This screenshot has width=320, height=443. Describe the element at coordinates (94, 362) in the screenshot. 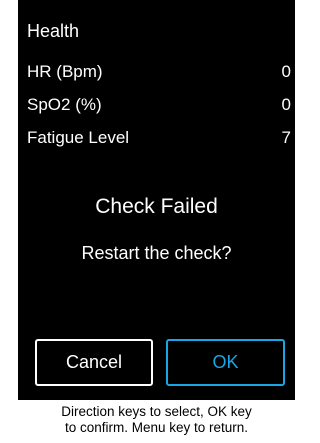

I see `cancel-button: Cancel` at that location.